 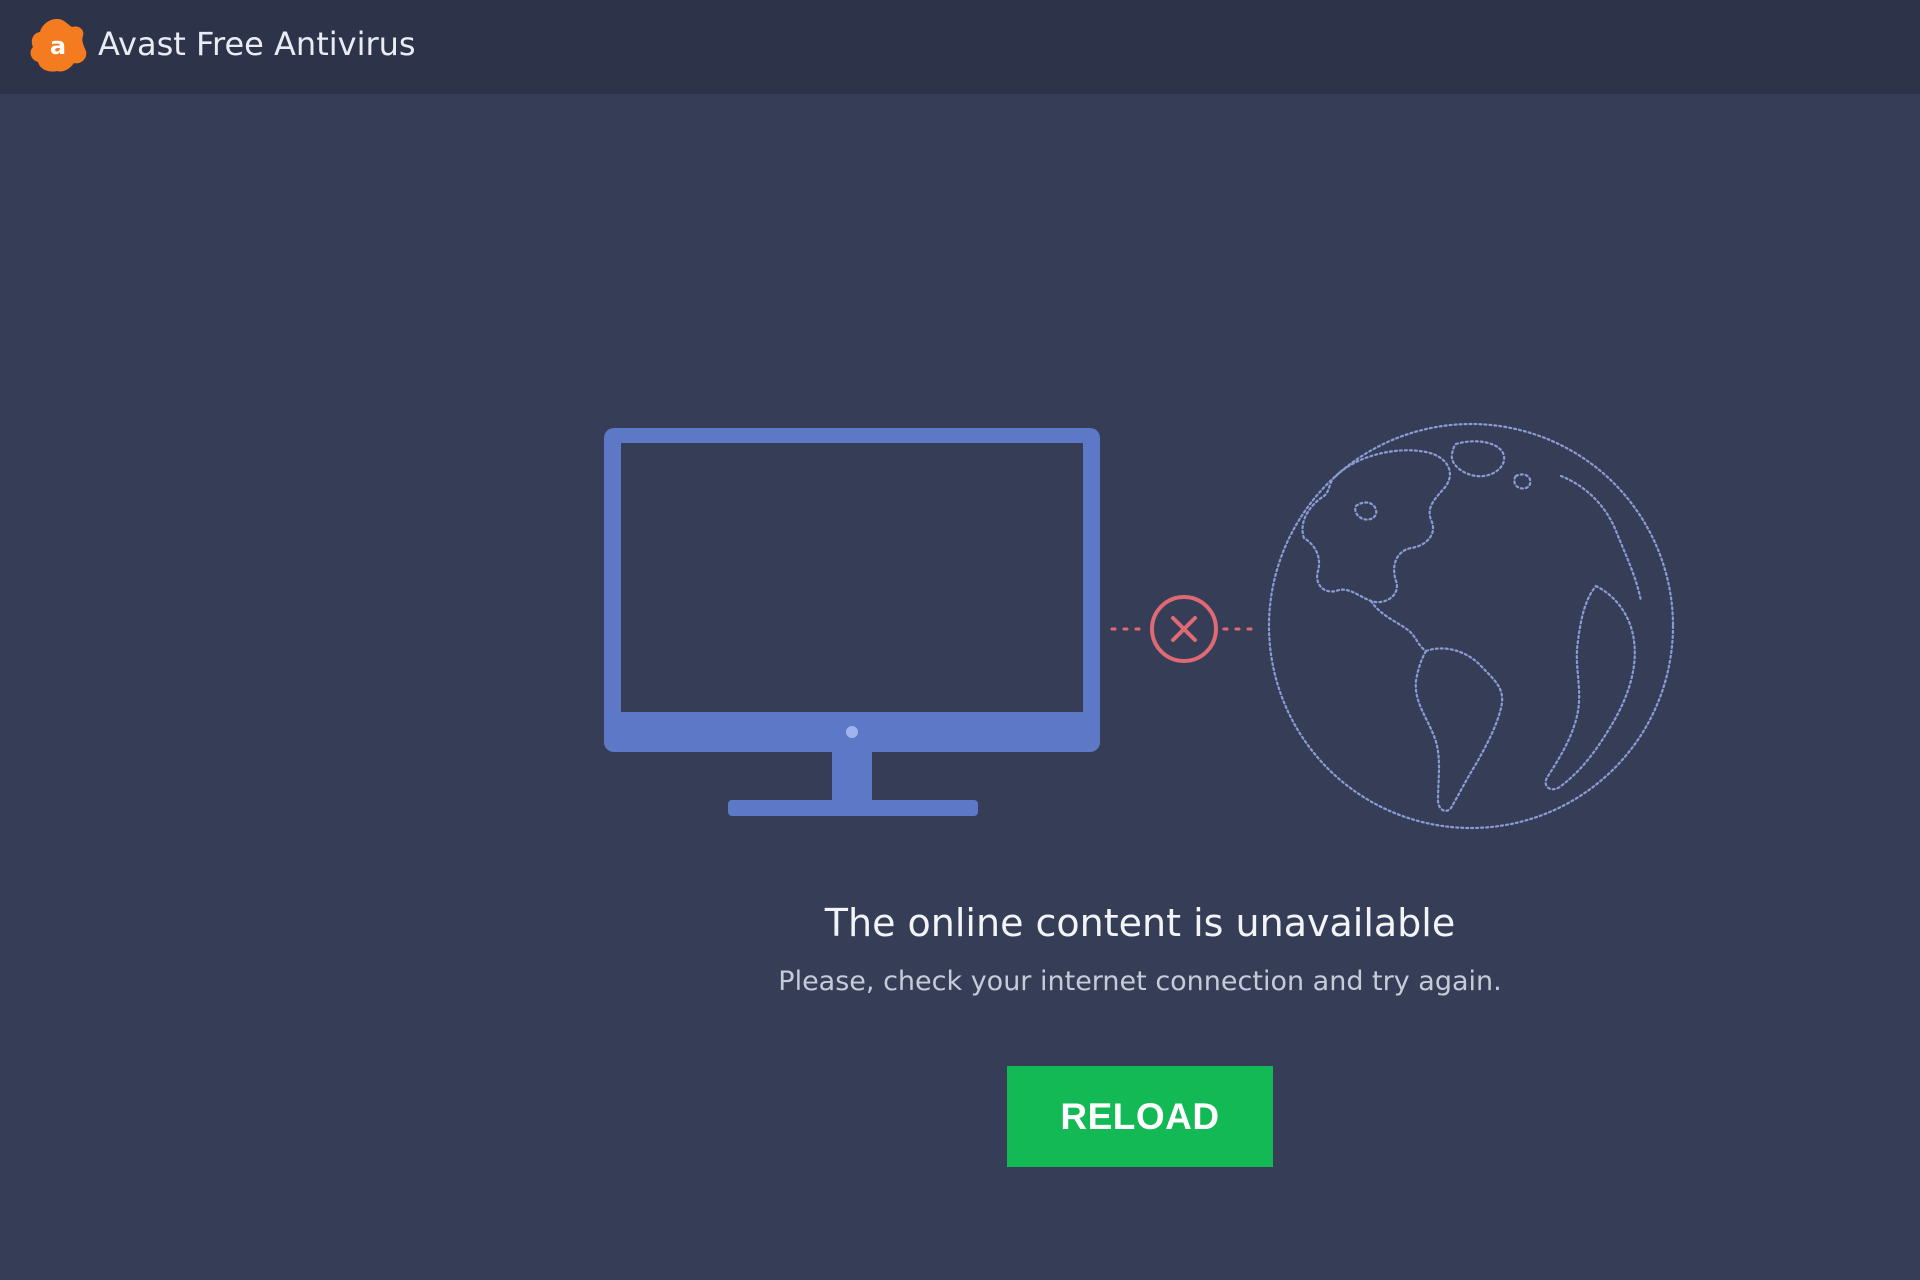 What do you see at coordinates (257, 44) in the screenshot?
I see `app-title: Avast Free Antivirus` at bounding box center [257, 44].